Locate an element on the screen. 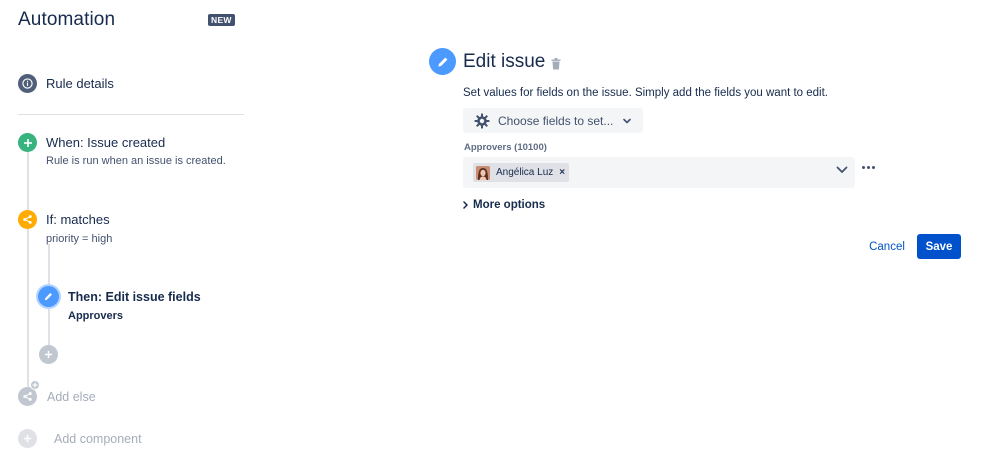 The image size is (998, 466). divider is located at coordinates (131, 114).